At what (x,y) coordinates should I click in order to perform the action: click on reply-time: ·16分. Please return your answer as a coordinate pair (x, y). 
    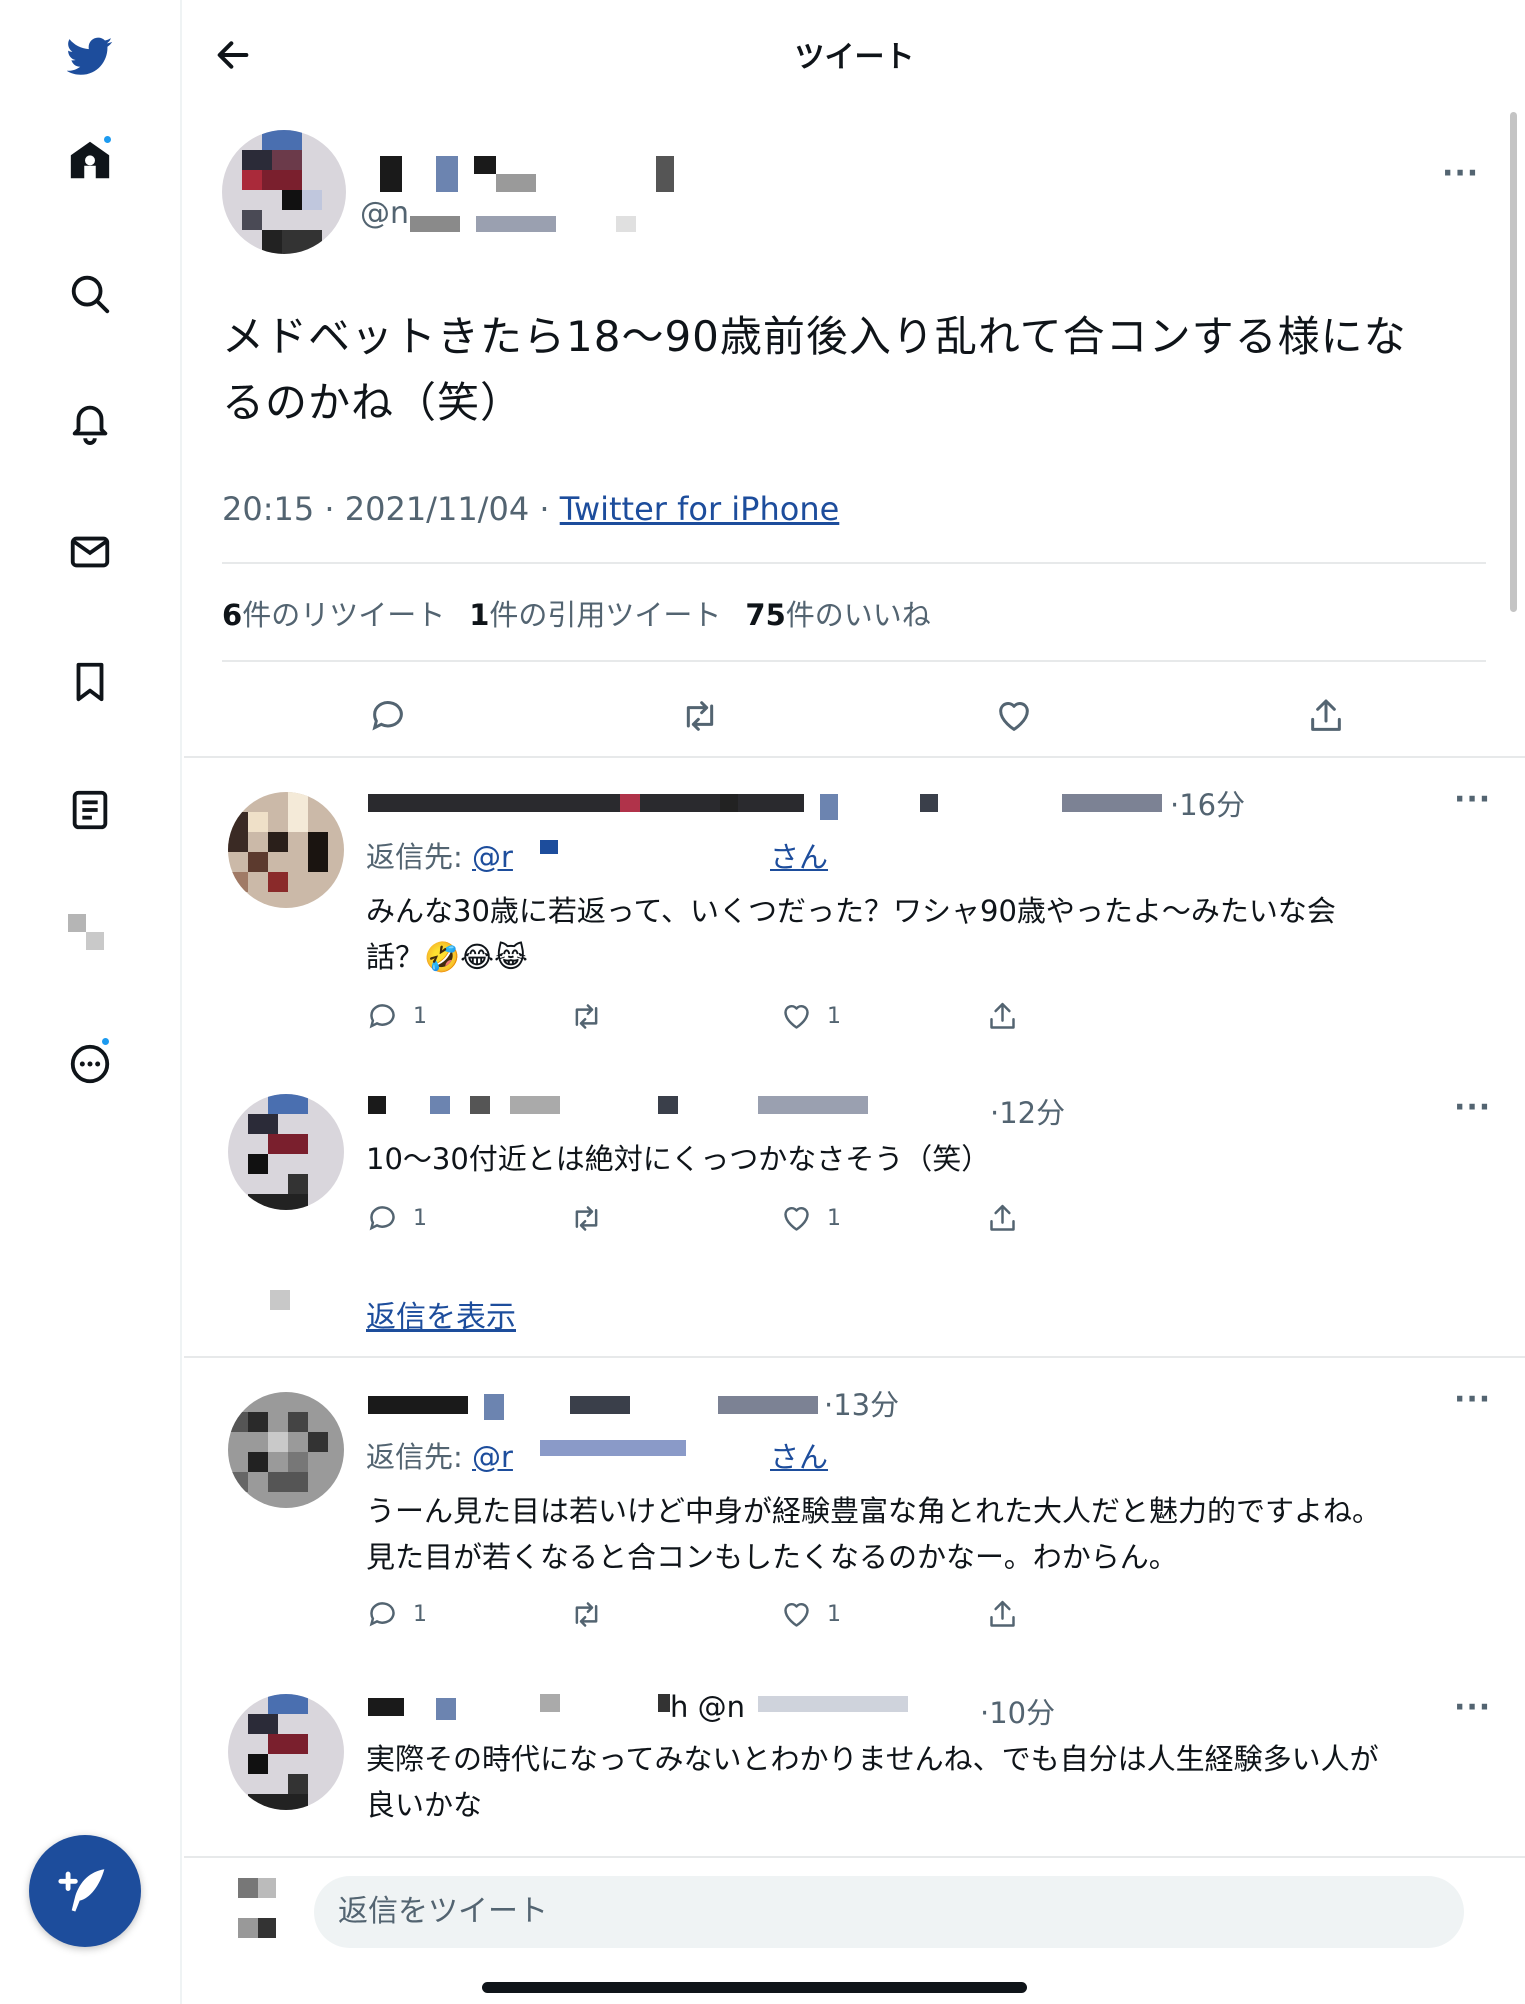
    Looking at the image, I should click on (1207, 803).